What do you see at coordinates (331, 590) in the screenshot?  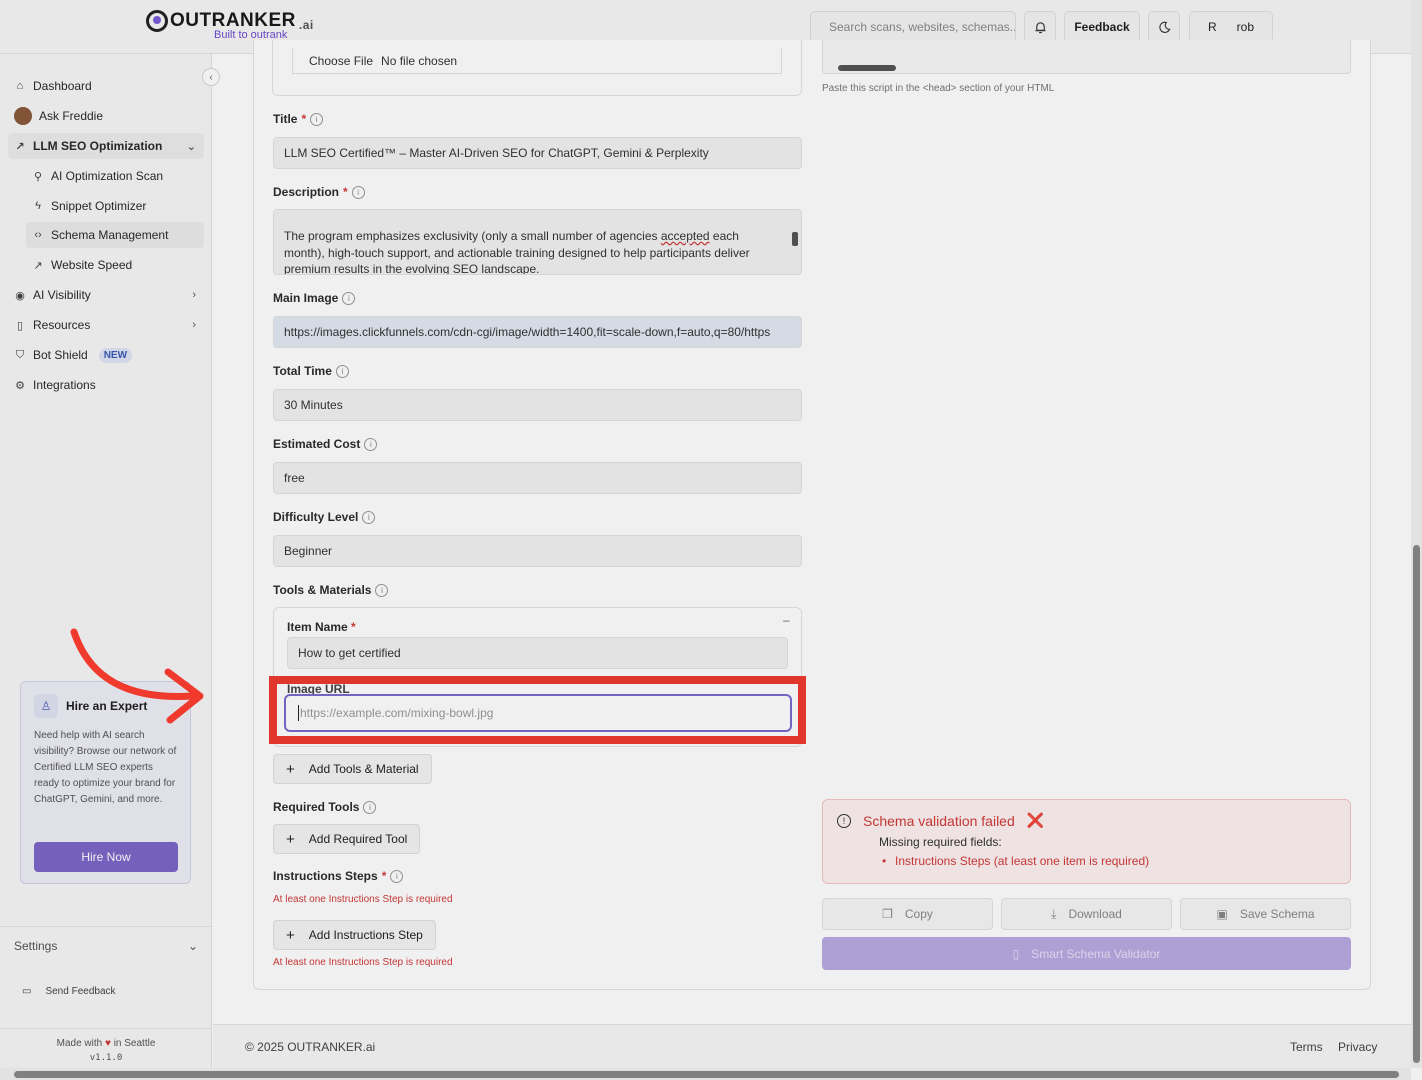 I see `tools-materials-label: Tools & Materials i` at bounding box center [331, 590].